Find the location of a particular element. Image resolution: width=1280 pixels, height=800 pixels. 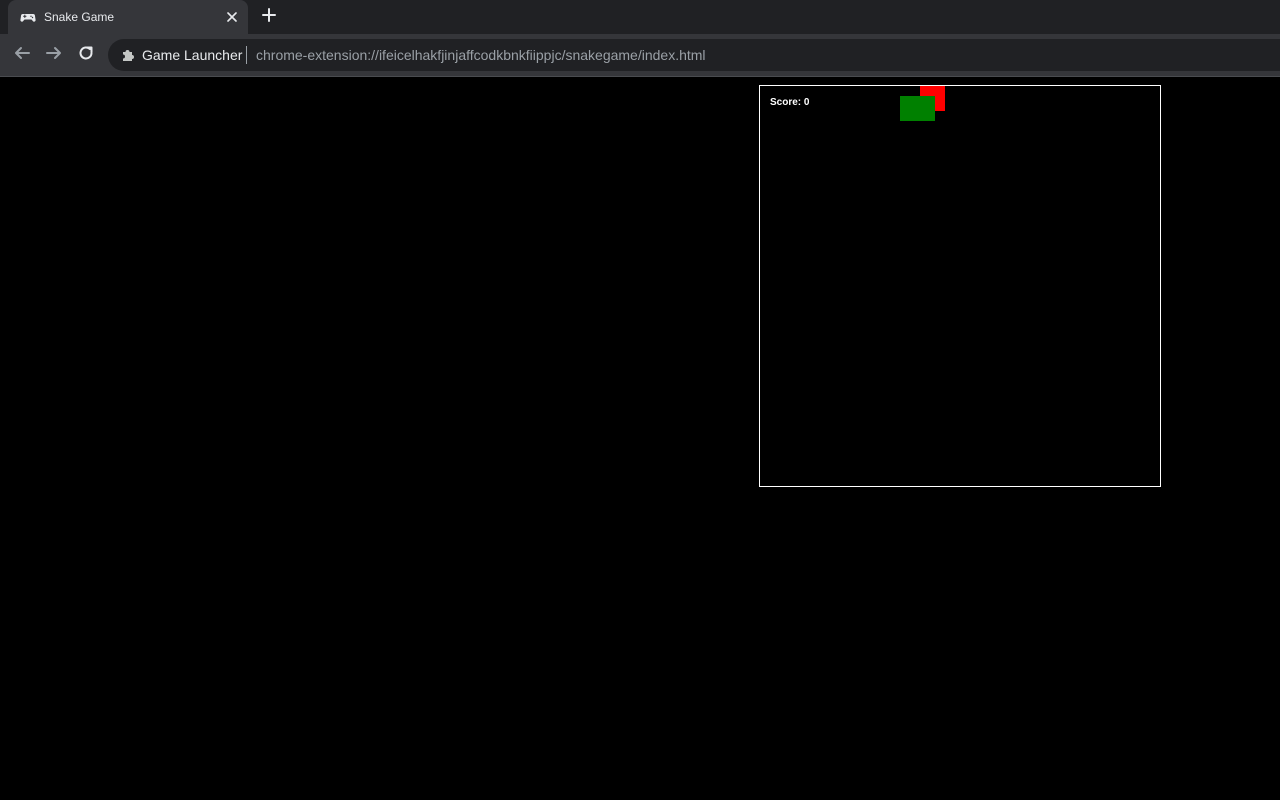

puzzle-icon is located at coordinates (128, 55).